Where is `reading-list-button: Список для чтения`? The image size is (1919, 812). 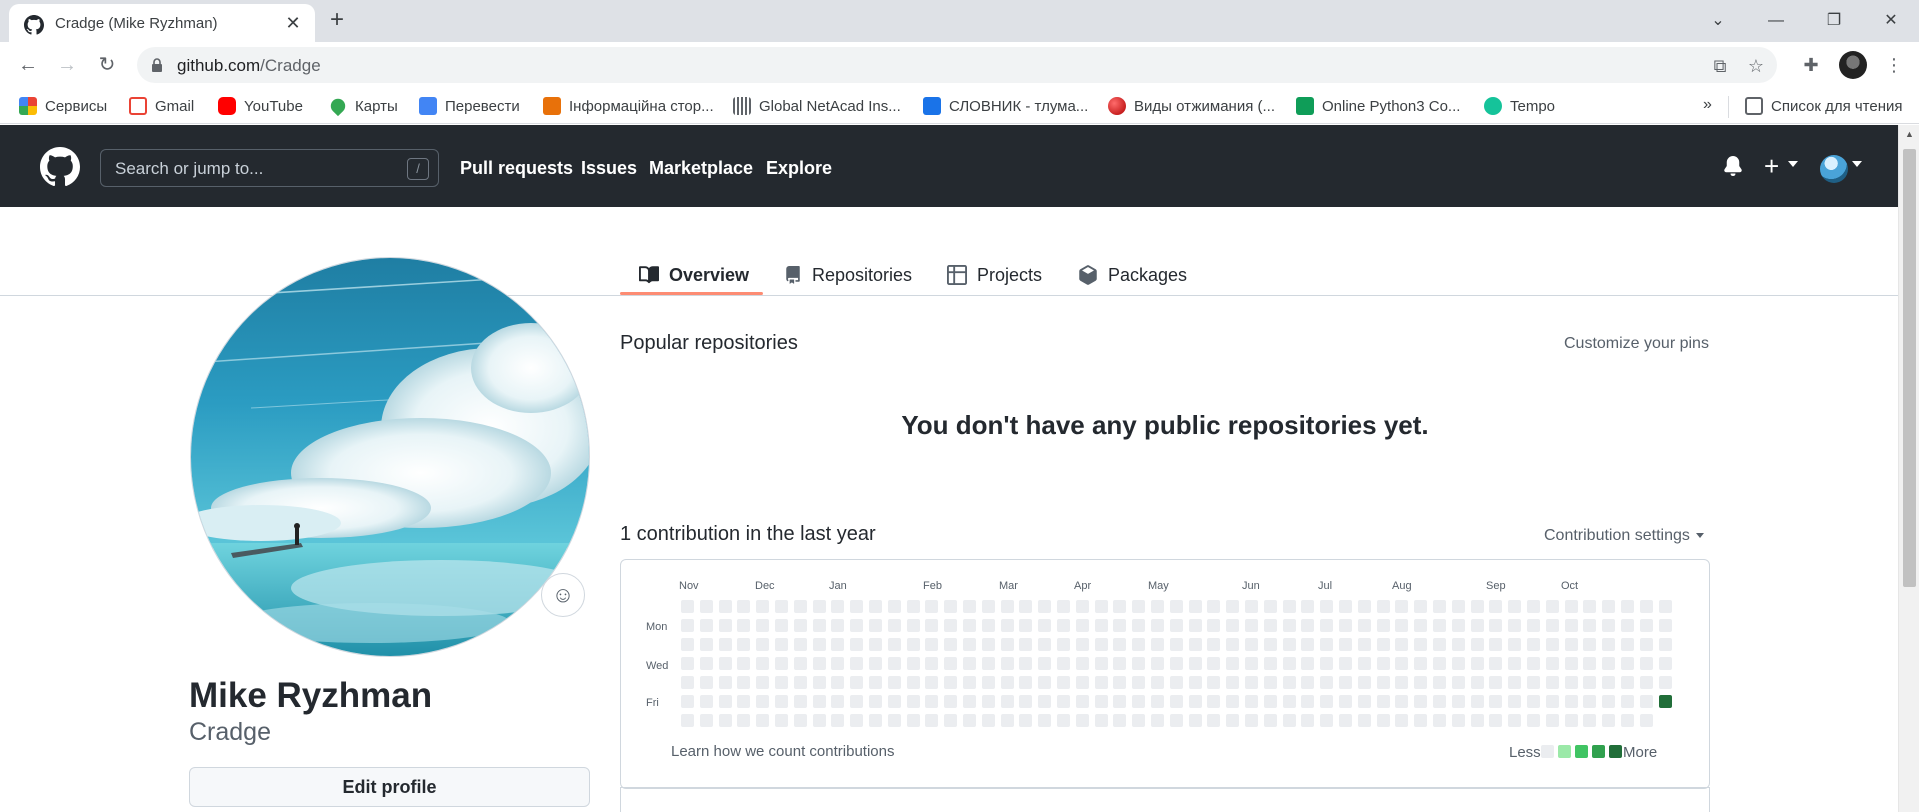
reading-list-button: Список для чтения is located at coordinates (1824, 106).